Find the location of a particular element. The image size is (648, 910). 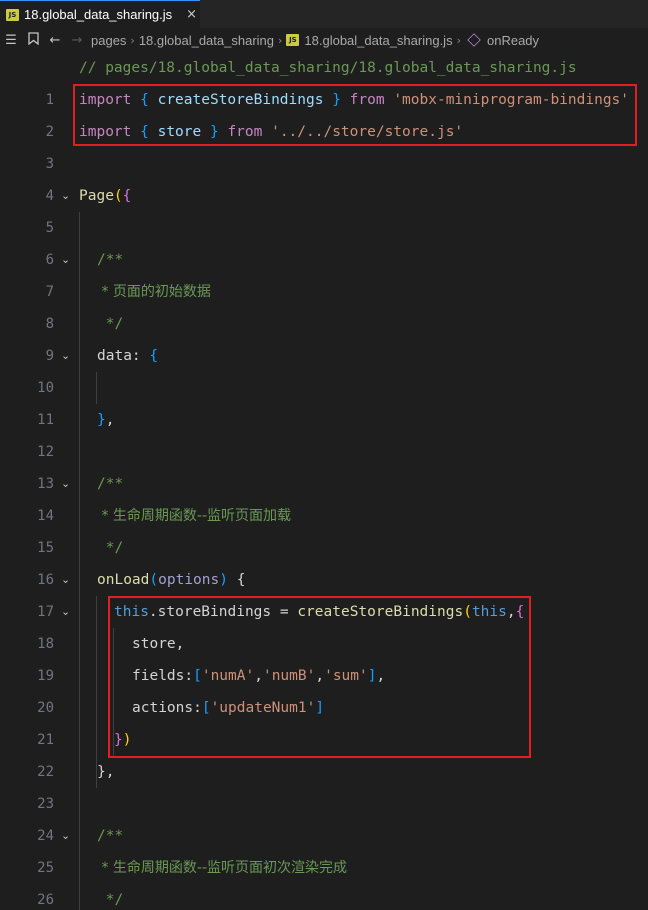

code-line: 26 * 生命周期函数--监听页面初次渲染完成 is located at coordinates (324, 880).